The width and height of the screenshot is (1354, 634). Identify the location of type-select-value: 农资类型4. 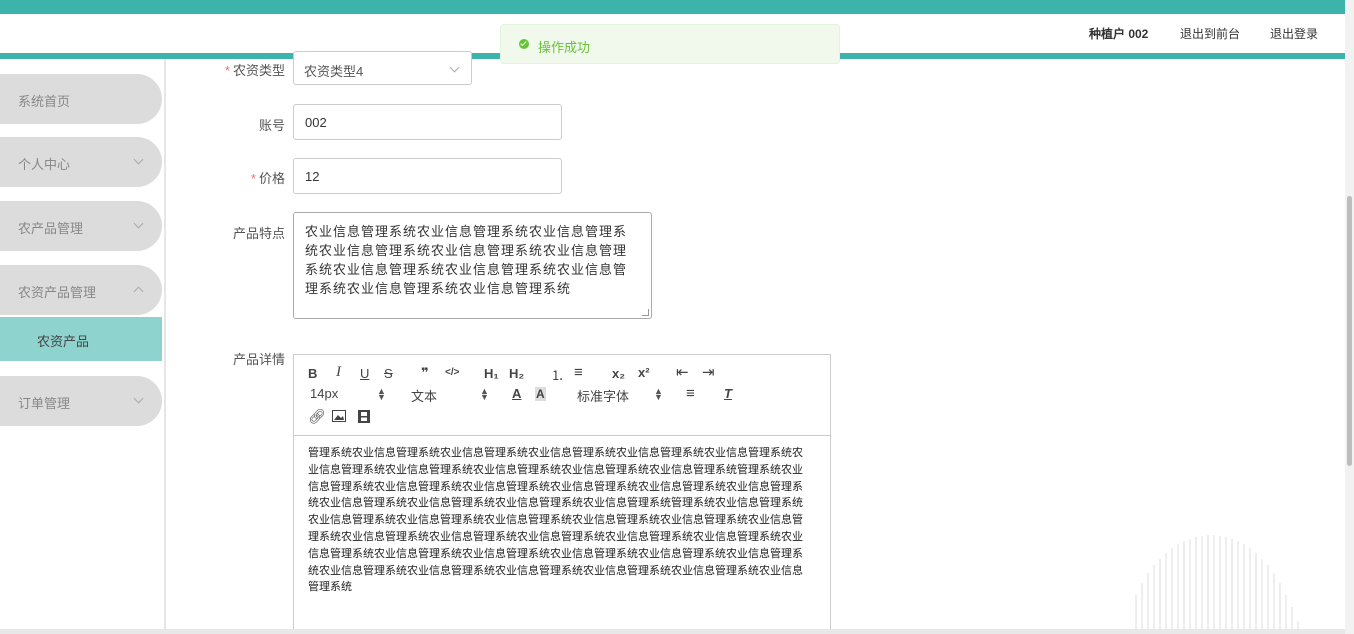
(334, 71).